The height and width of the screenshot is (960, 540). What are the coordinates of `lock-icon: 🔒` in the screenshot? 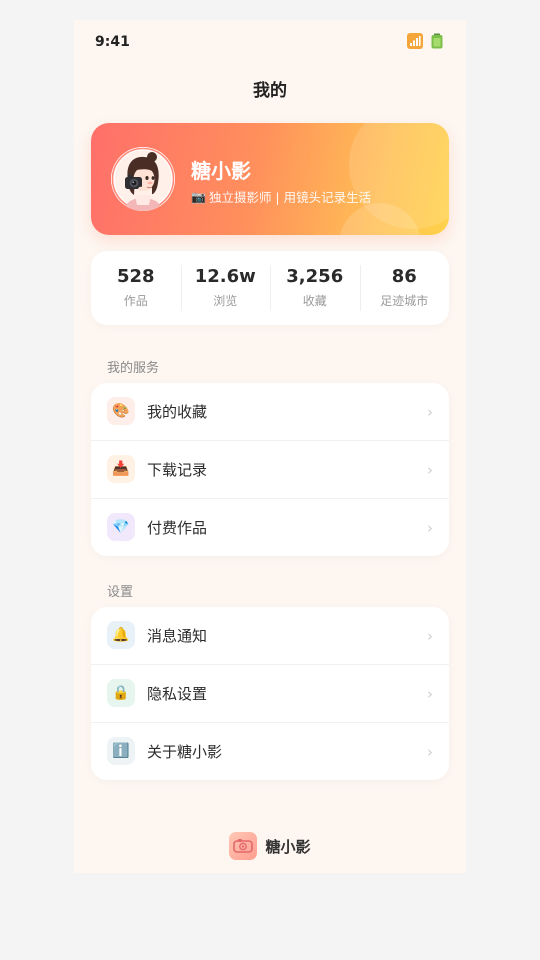 It's located at (121, 693).